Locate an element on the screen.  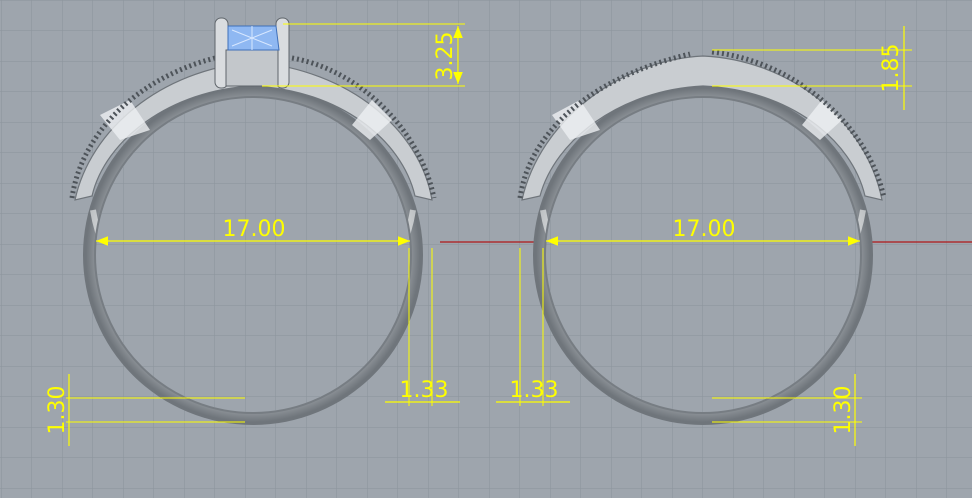
setting-gallery is located at coordinates (252, 68).